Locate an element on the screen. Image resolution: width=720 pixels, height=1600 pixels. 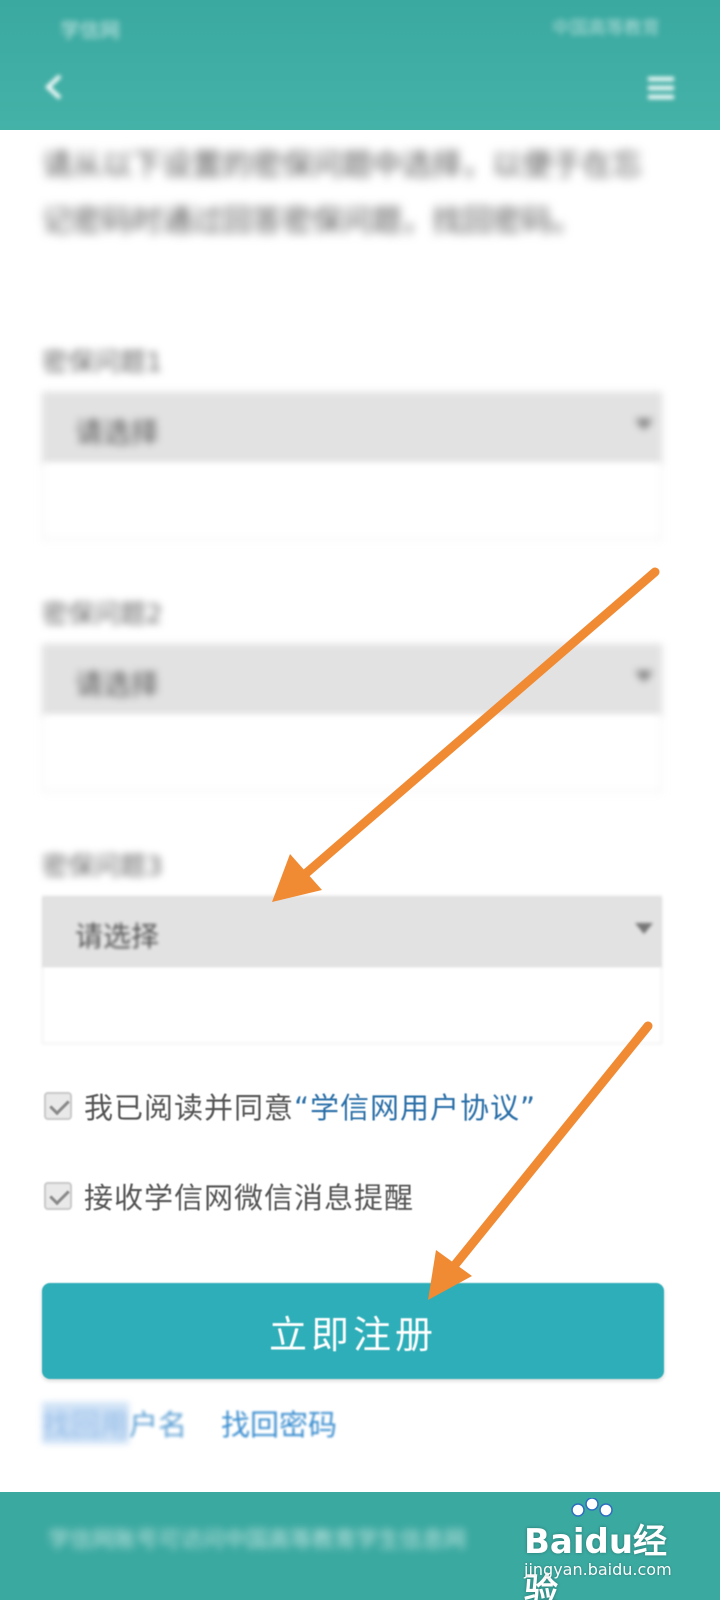
header-subtitle: 中国高等教育 is located at coordinates (606, 28).